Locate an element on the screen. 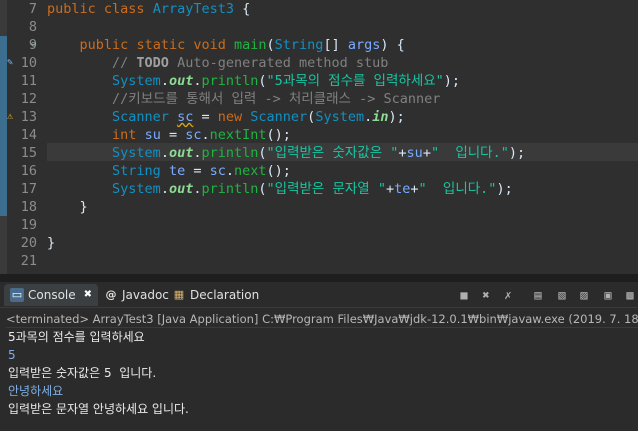  code-token: args is located at coordinates (364, 45).